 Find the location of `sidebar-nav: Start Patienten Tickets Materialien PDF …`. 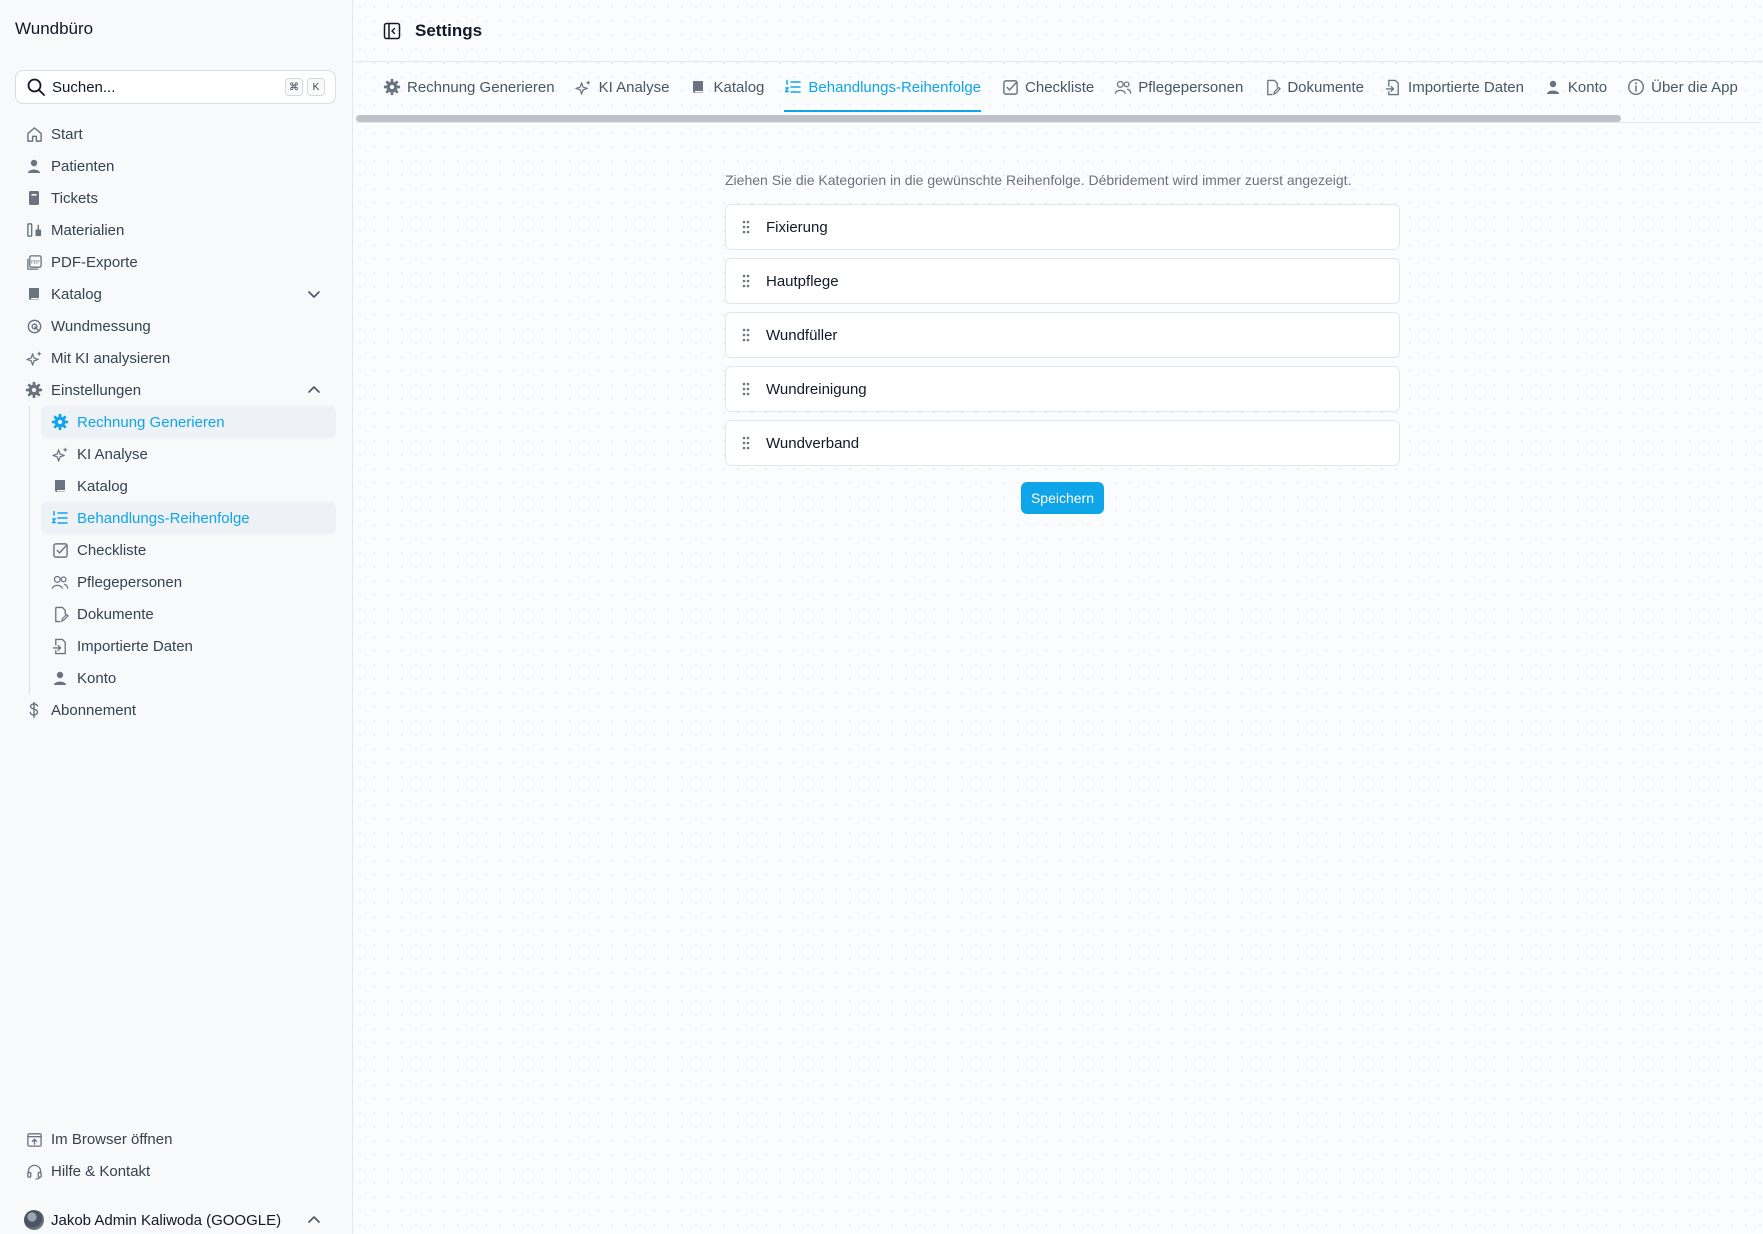

sidebar-nav: Start Patienten Tickets Materialien PDF … is located at coordinates (175, 422).